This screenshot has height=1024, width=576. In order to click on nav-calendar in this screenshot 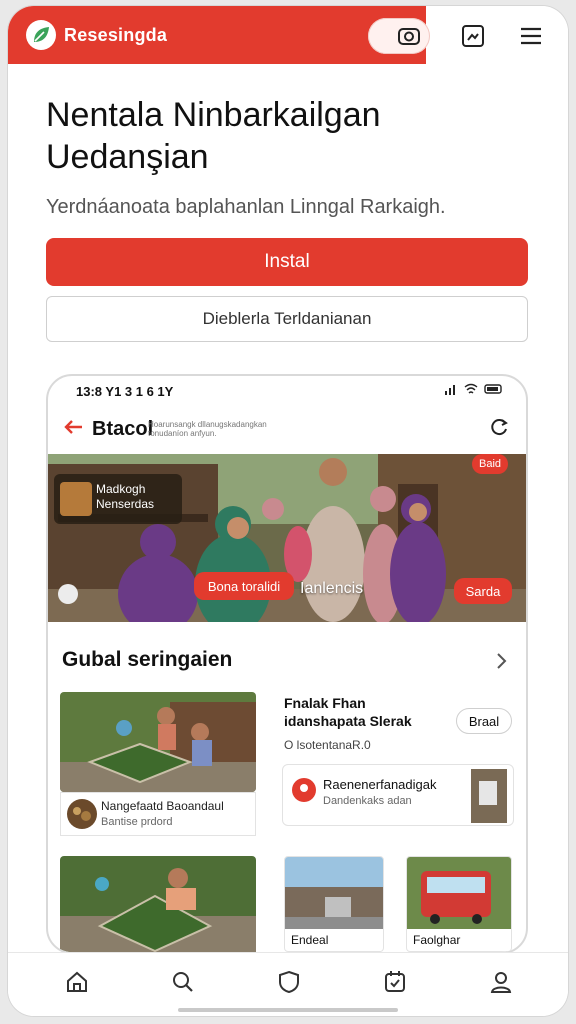, I will do `click(395, 982)`.